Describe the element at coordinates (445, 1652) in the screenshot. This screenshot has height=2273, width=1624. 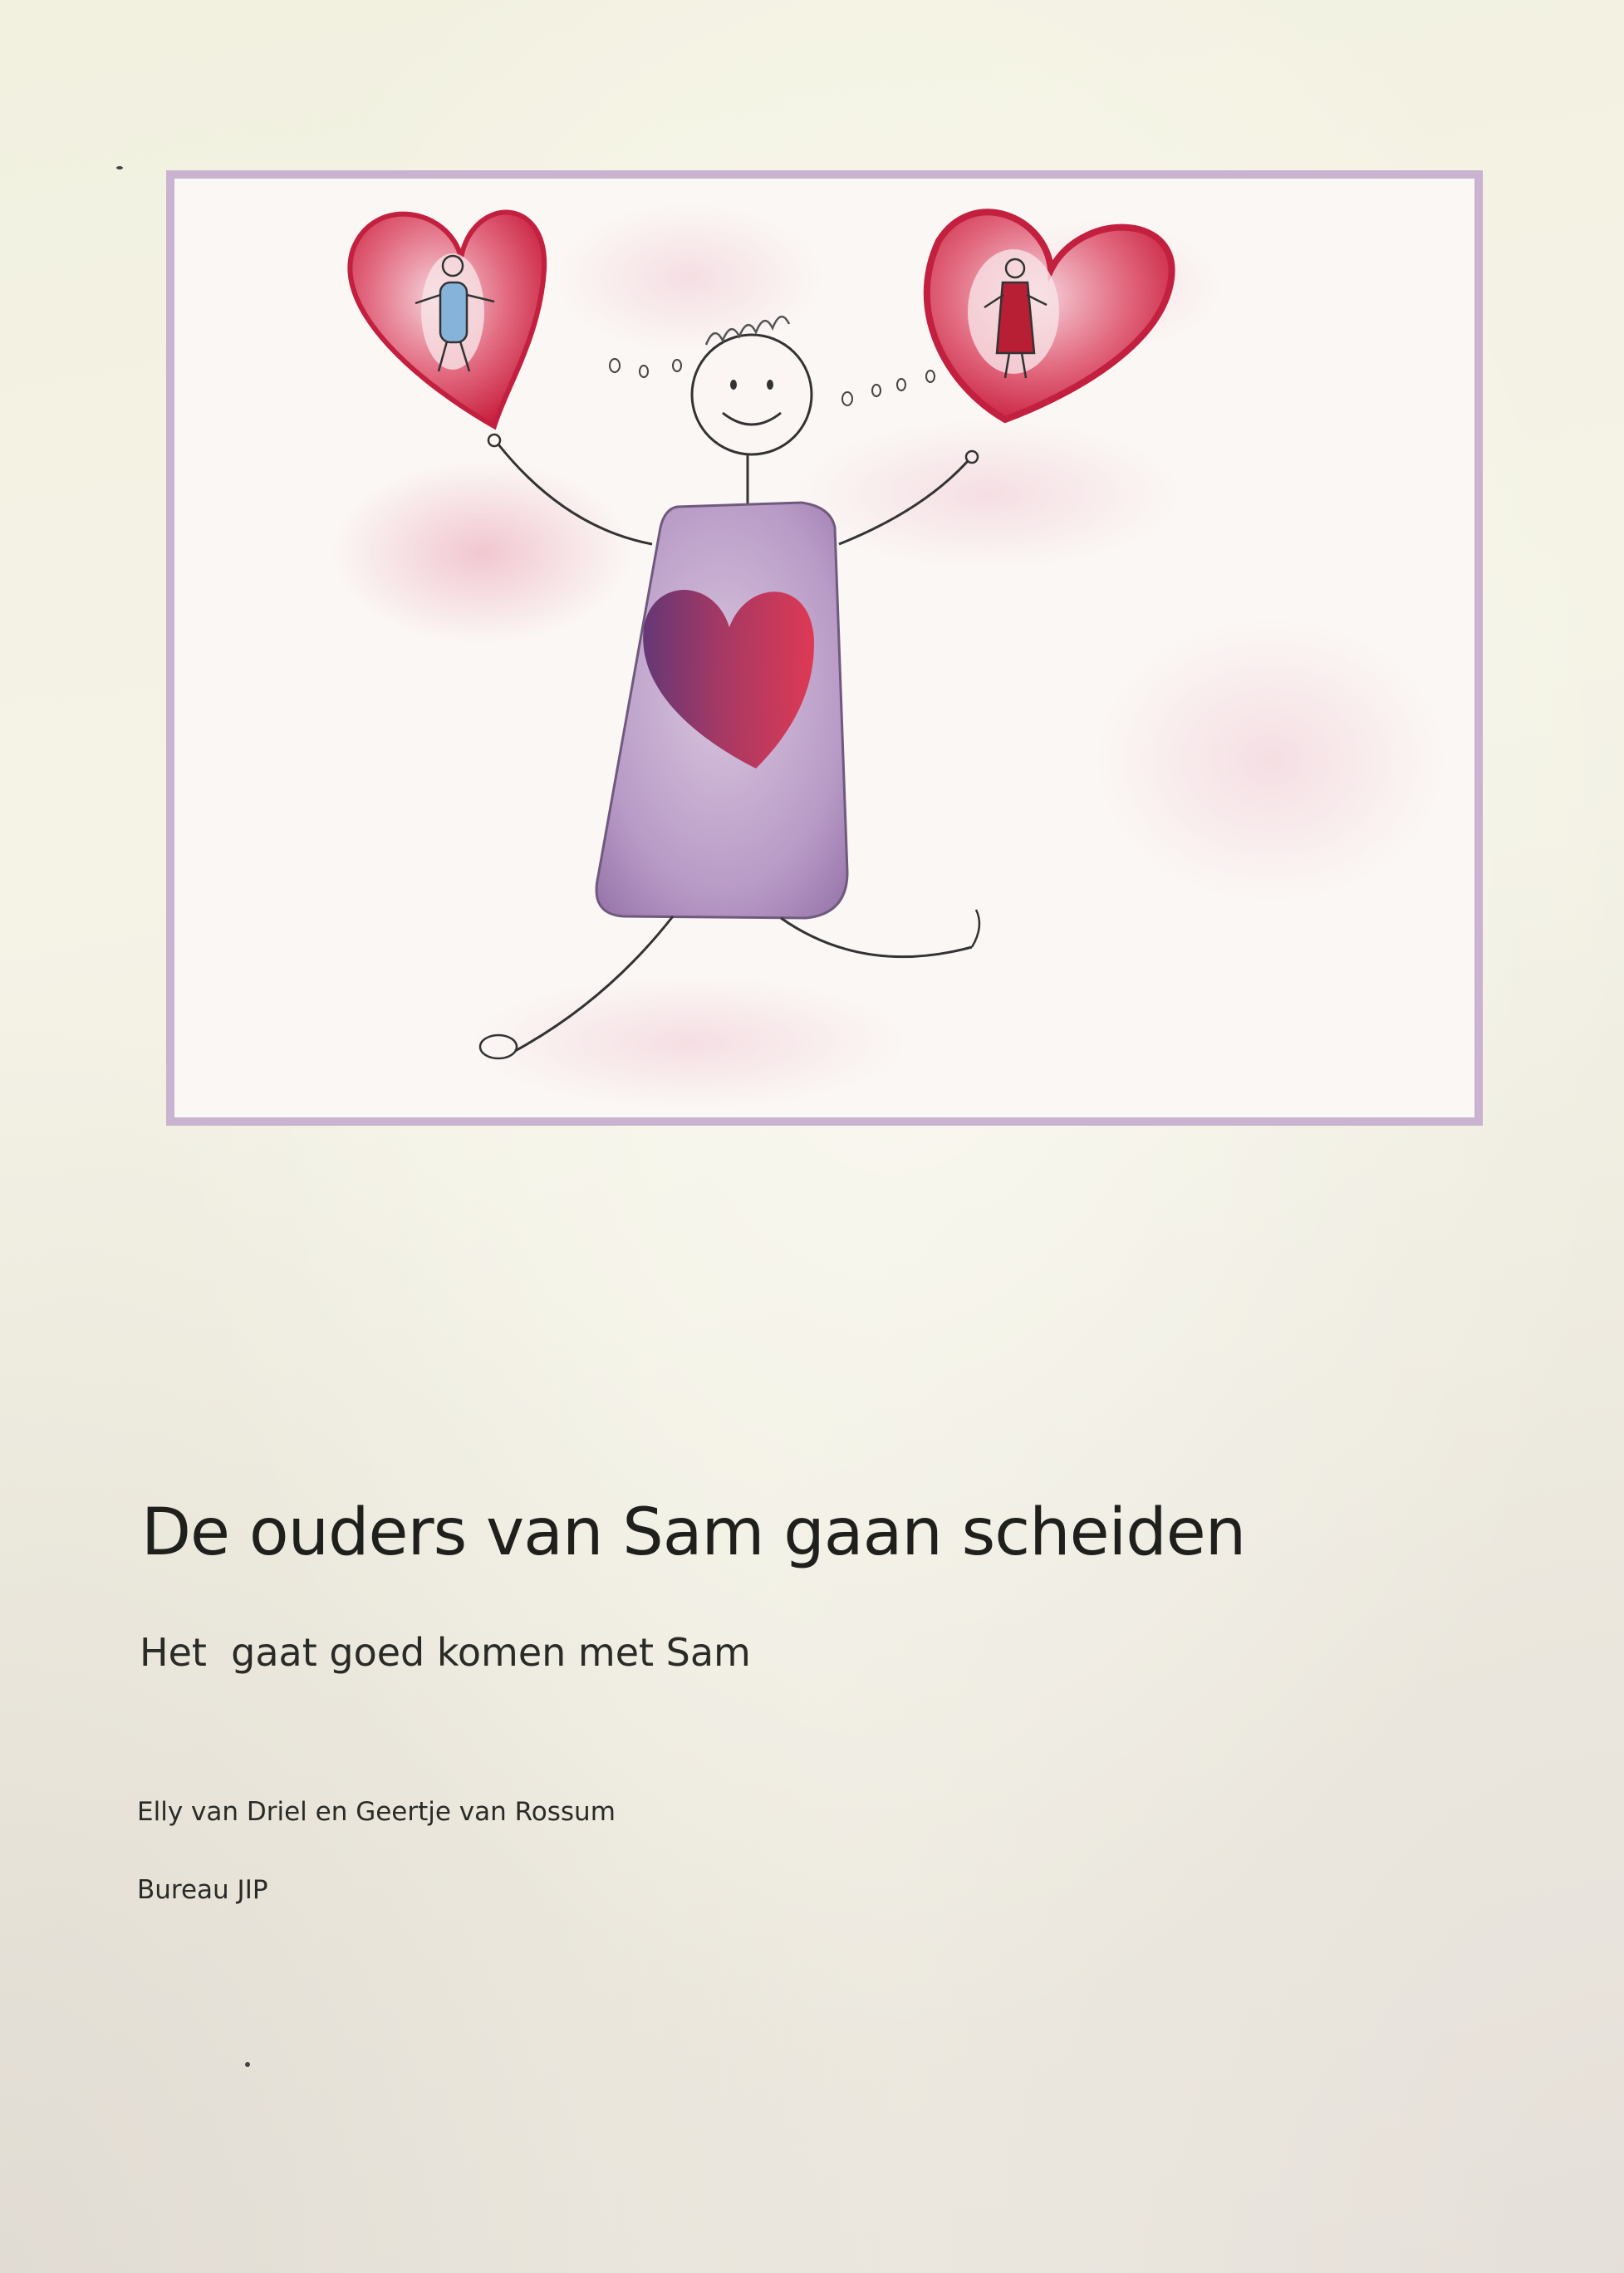
I see `book-subtitle: Het gaat goed komen met Sam` at that location.